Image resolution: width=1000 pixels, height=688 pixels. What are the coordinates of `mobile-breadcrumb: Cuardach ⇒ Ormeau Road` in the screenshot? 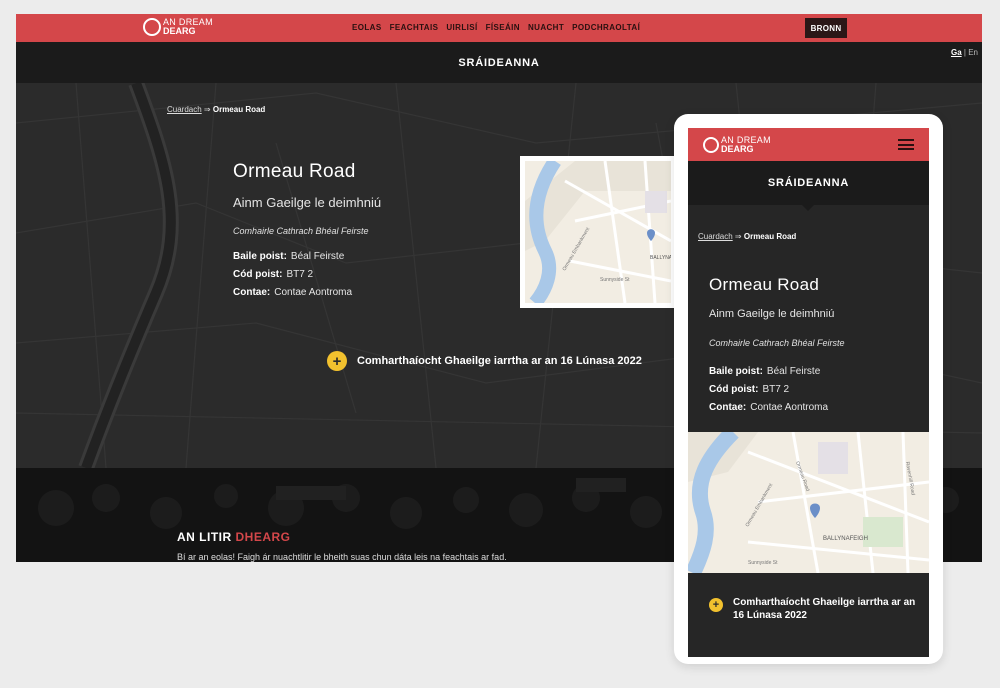 It's located at (747, 236).